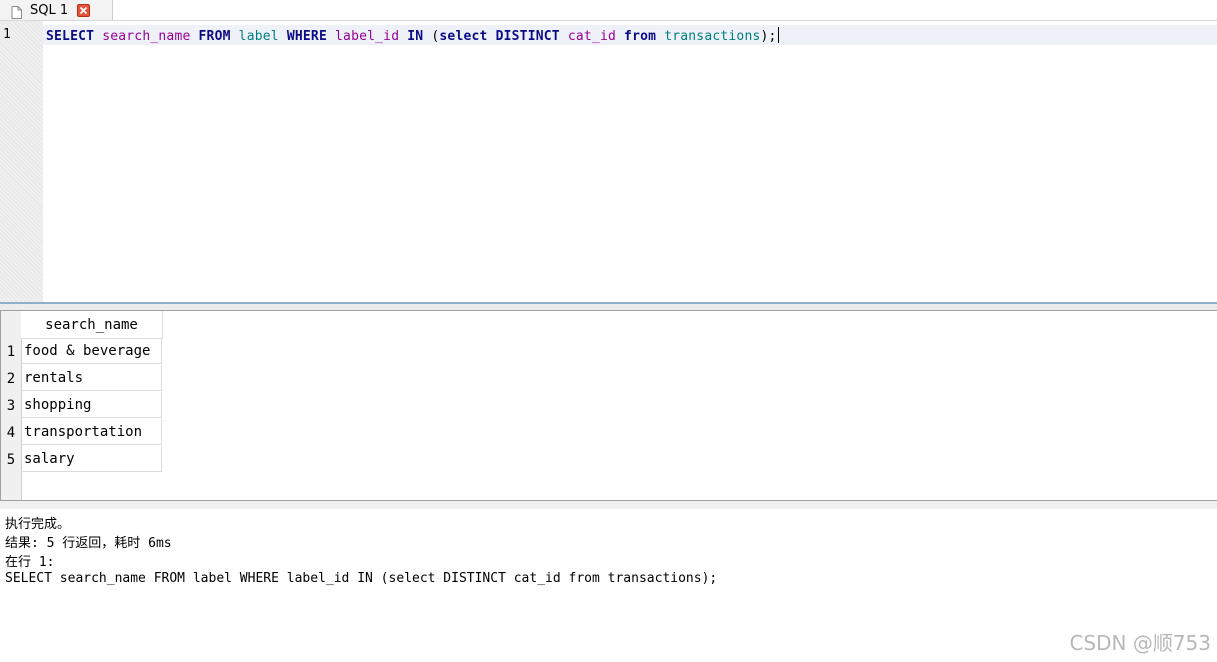 This screenshot has height=662, width=1217. I want to click on tab-bar: SQL 1, so click(608, 10).